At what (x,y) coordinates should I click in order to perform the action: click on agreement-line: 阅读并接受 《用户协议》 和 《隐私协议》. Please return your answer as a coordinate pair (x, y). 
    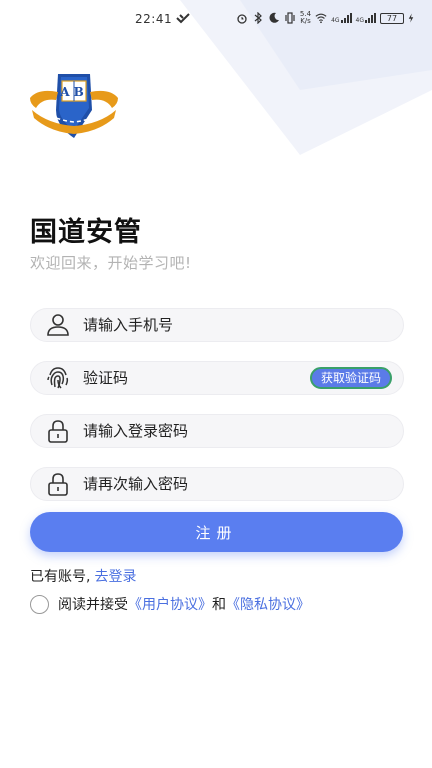
    Looking at the image, I should click on (170, 604).